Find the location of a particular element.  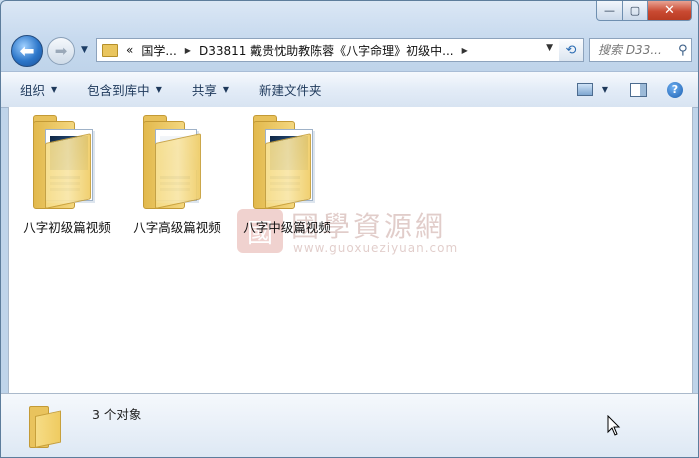

search-input is located at coordinates (636, 50).